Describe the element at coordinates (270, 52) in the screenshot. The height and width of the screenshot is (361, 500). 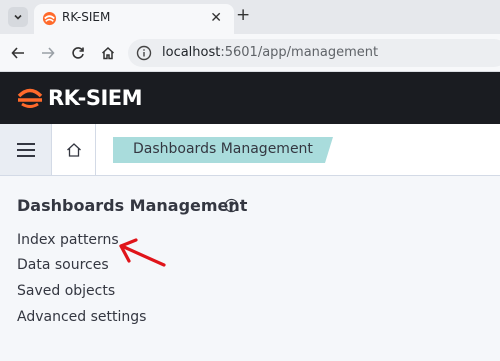
I see `url-text: localhost:5601/app/management` at that location.